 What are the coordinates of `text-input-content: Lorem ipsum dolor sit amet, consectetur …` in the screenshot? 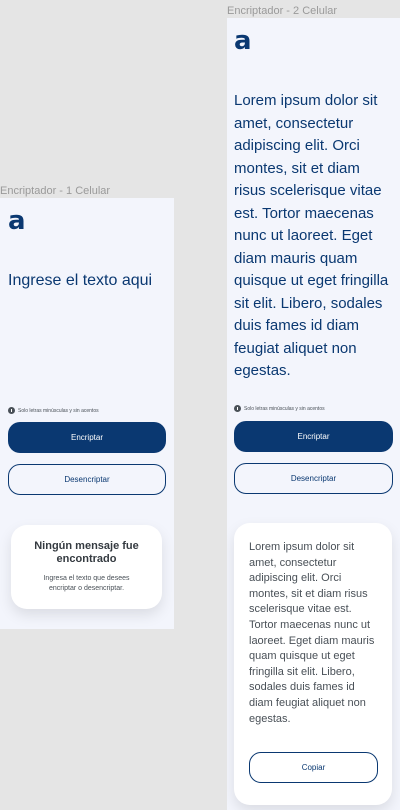 It's located at (314, 236).